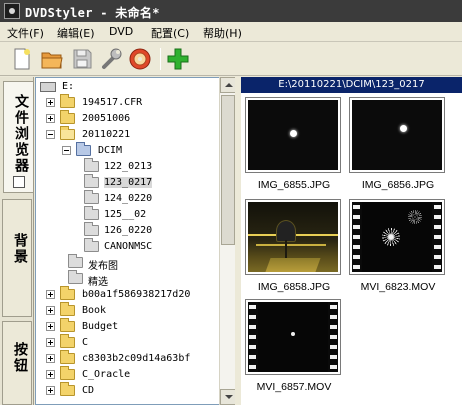 Image resolution: width=462 pixels, height=405 pixels. I want to click on window-title: DVDStyler - 未命名*, so click(92, 13).